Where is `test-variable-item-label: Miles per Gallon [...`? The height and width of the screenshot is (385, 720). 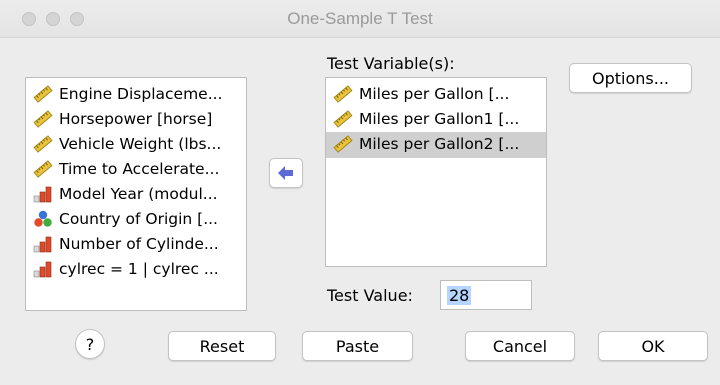 test-variable-item-label: Miles per Gallon [... is located at coordinates (434, 94).